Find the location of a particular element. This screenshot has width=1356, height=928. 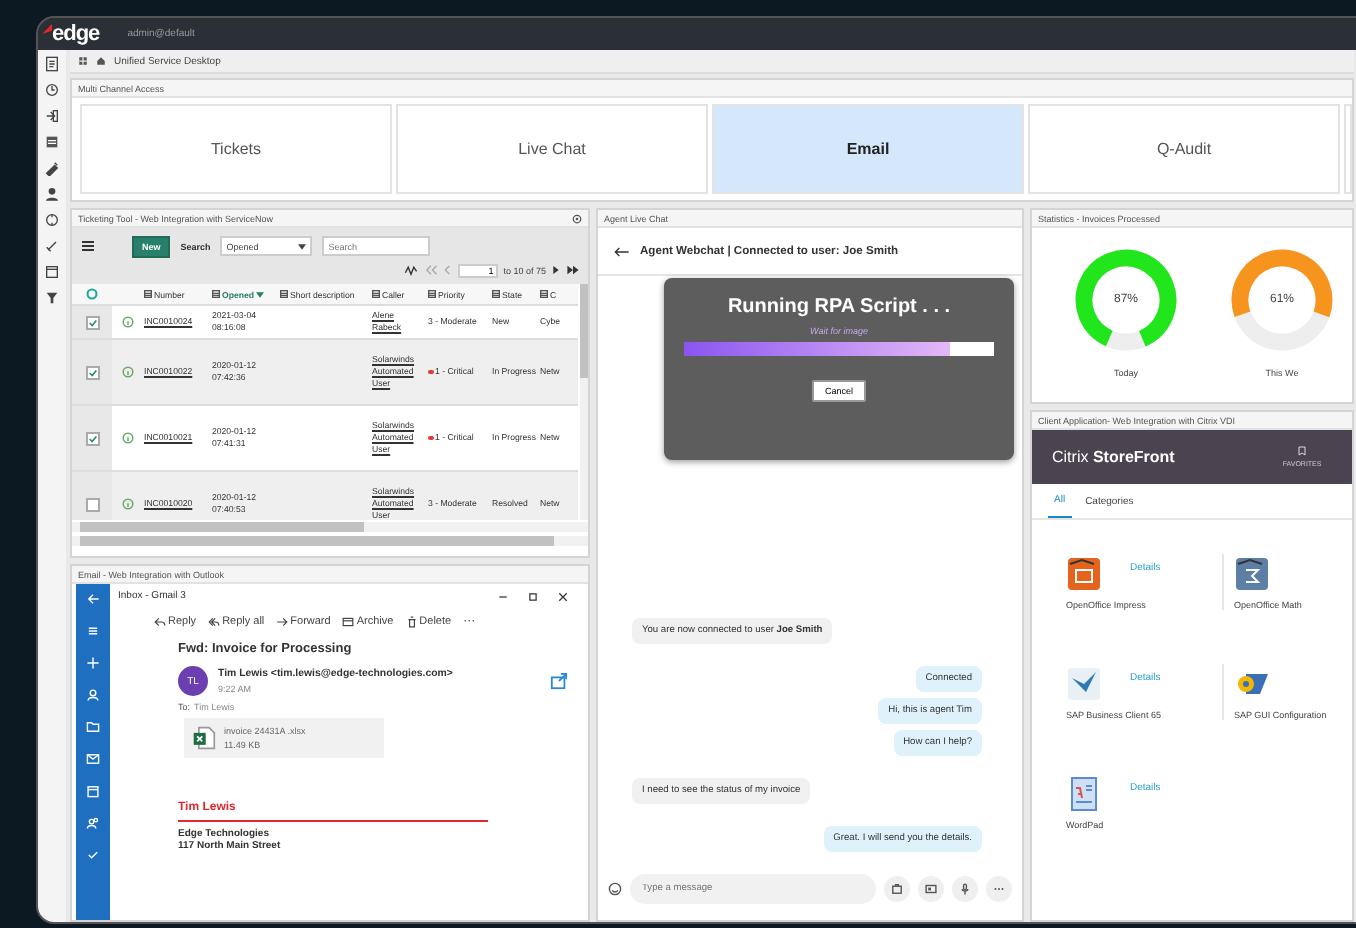

microphone-icon is located at coordinates (965, 888).